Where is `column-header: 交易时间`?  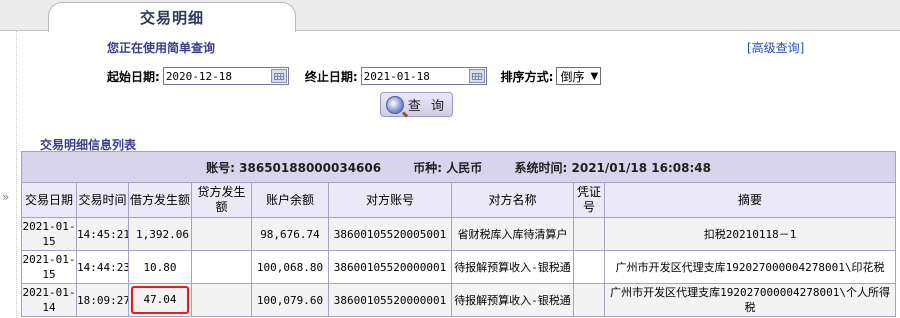
column-header: 交易时间 is located at coordinates (102, 200).